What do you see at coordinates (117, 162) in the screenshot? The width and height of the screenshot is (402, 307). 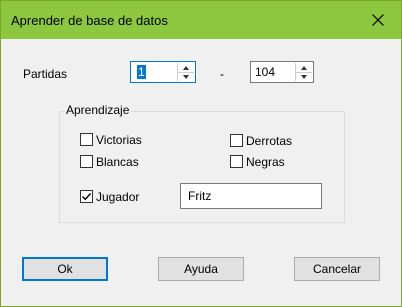 I see `blancas-label: Blancas` at bounding box center [117, 162].